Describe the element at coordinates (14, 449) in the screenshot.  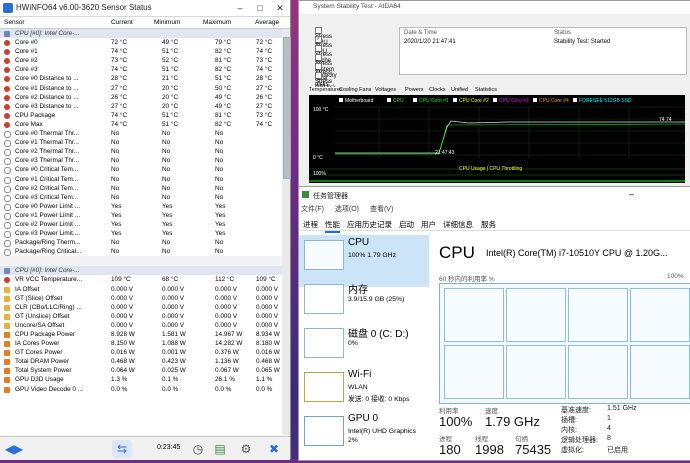
I see `nav-left-icon: ◀▶` at that location.